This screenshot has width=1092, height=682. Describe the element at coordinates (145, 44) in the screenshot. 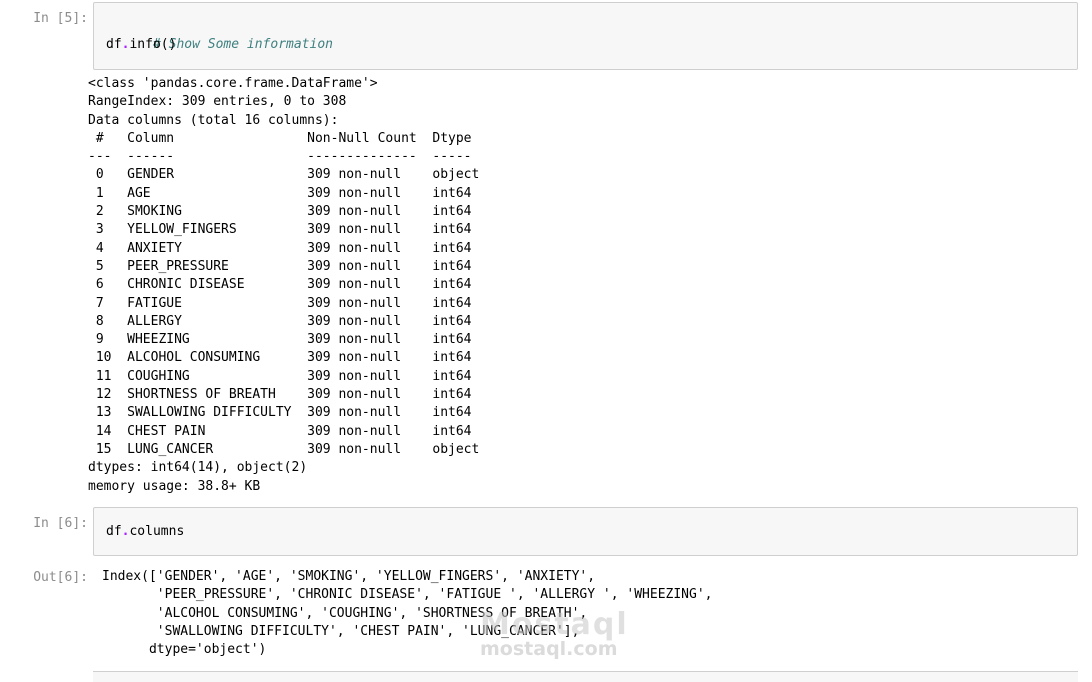

I see `code-method: info` at that location.